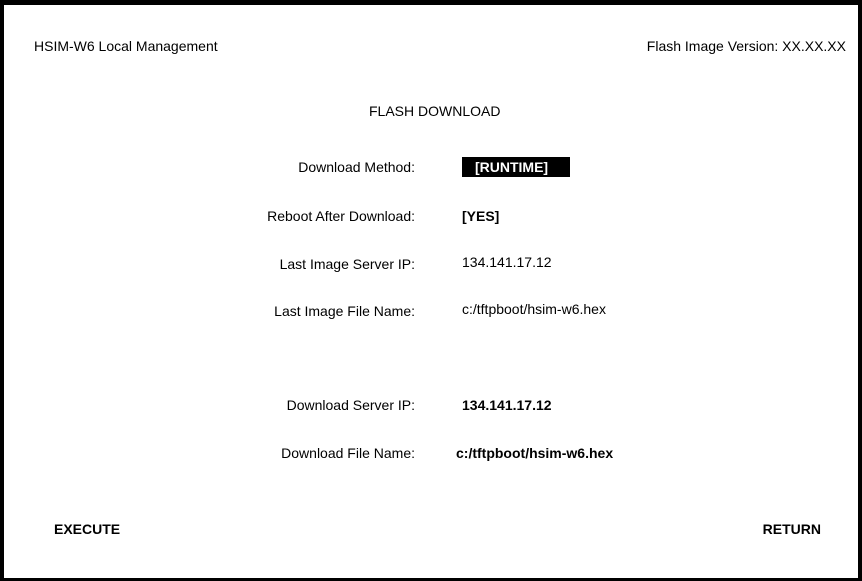 Image resolution: width=862 pixels, height=581 pixels. Describe the element at coordinates (507, 405) in the screenshot. I see `download-server-ip-field: 134.141.17.12` at that location.